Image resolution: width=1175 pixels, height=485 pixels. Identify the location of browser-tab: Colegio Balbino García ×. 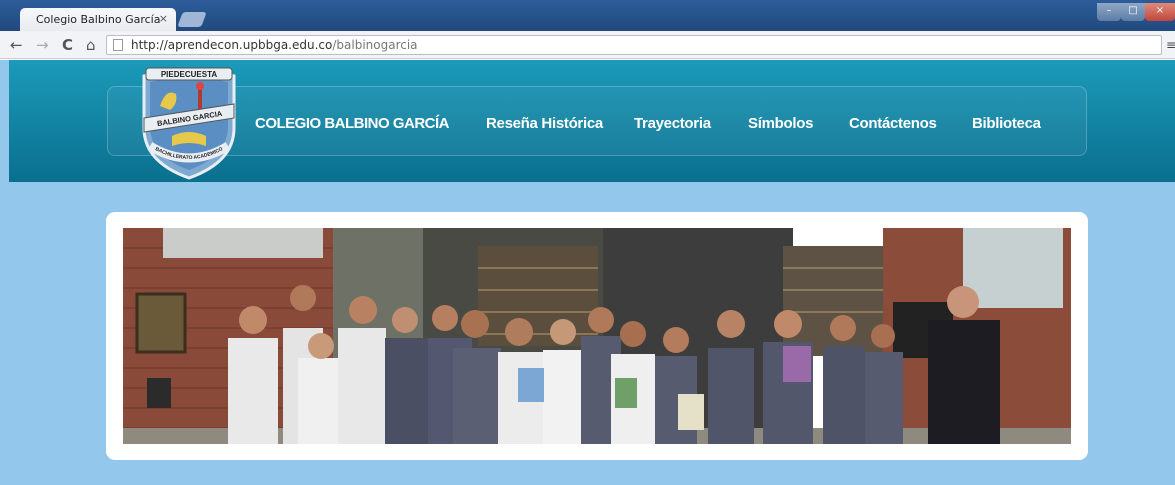
(98, 19).